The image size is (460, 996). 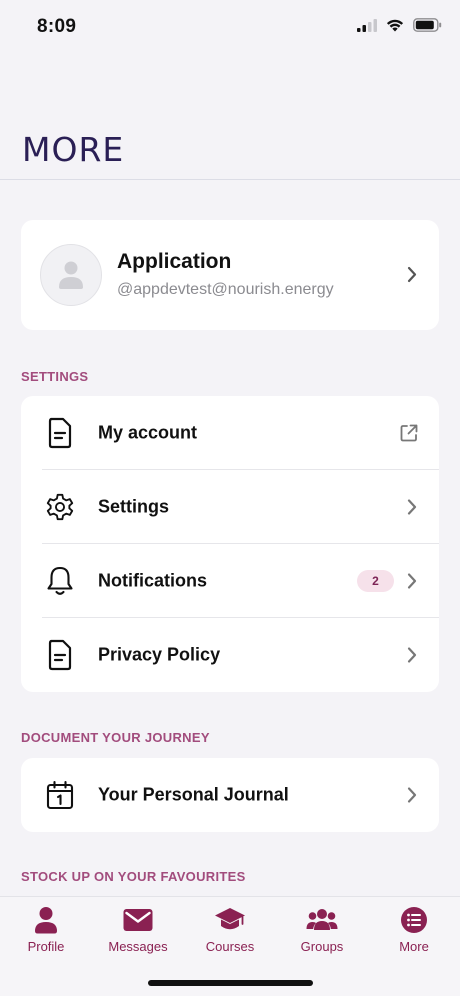 I want to click on menu-list-icon, so click(x=414, y=920).